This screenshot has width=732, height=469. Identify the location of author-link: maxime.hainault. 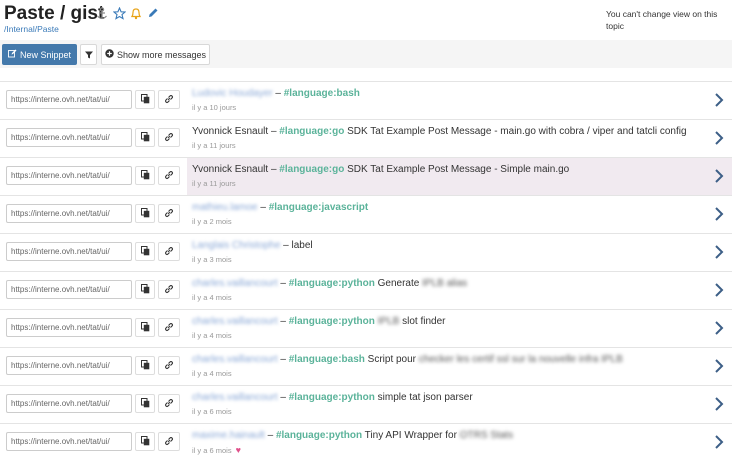
(228, 435).